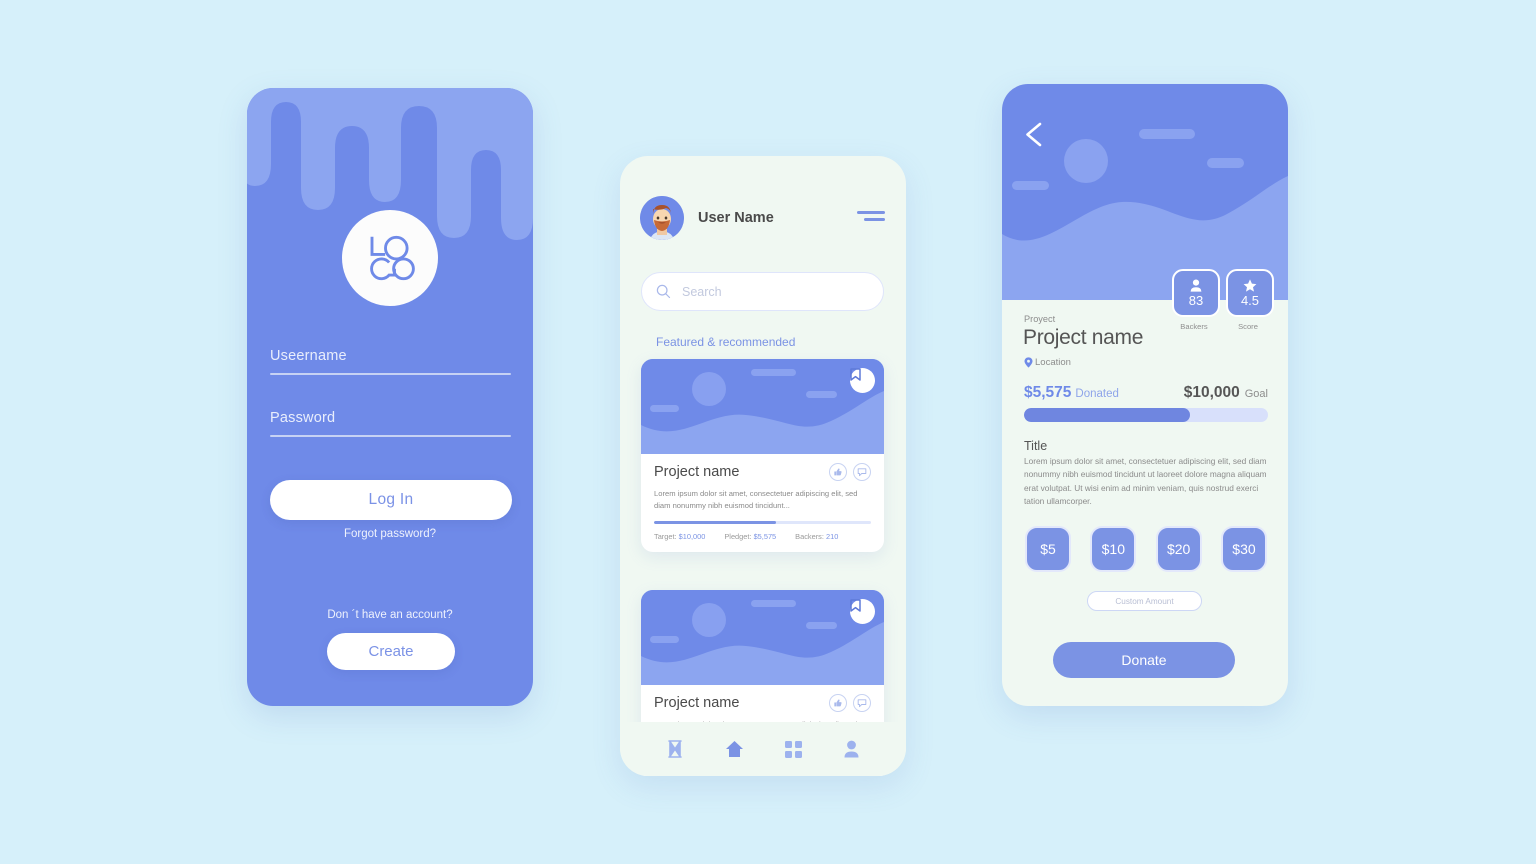 This screenshot has height=864, width=1536. I want to click on stat-caption: Score, so click(1248, 326).